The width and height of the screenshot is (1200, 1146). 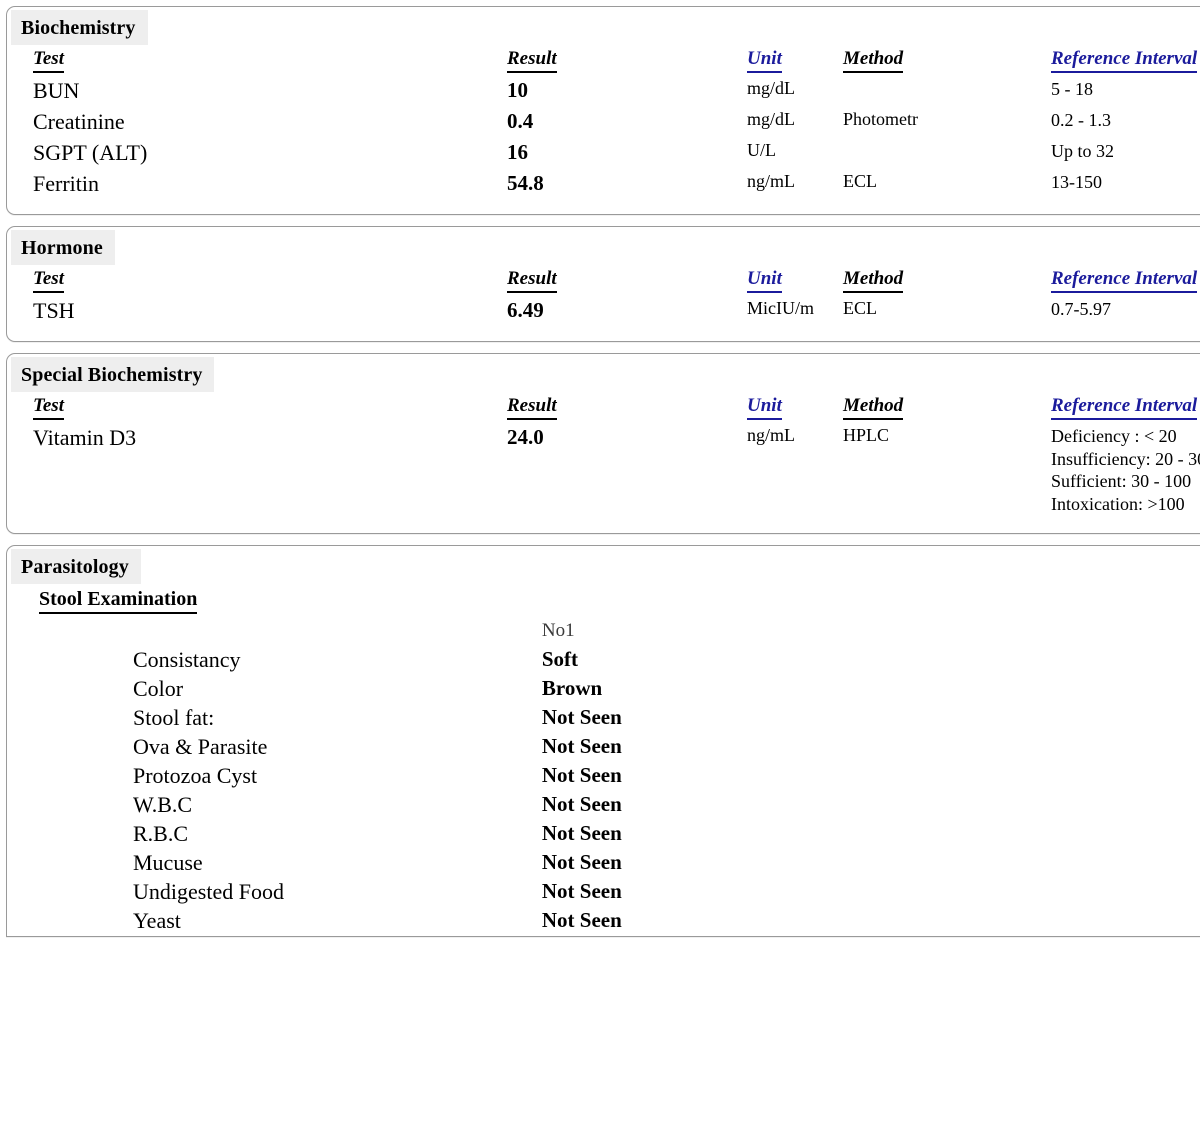 What do you see at coordinates (1121, 481) in the screenshot?
I see `reference-line: Sufficient: 30 - 100` at bounding box center [1121, 481].